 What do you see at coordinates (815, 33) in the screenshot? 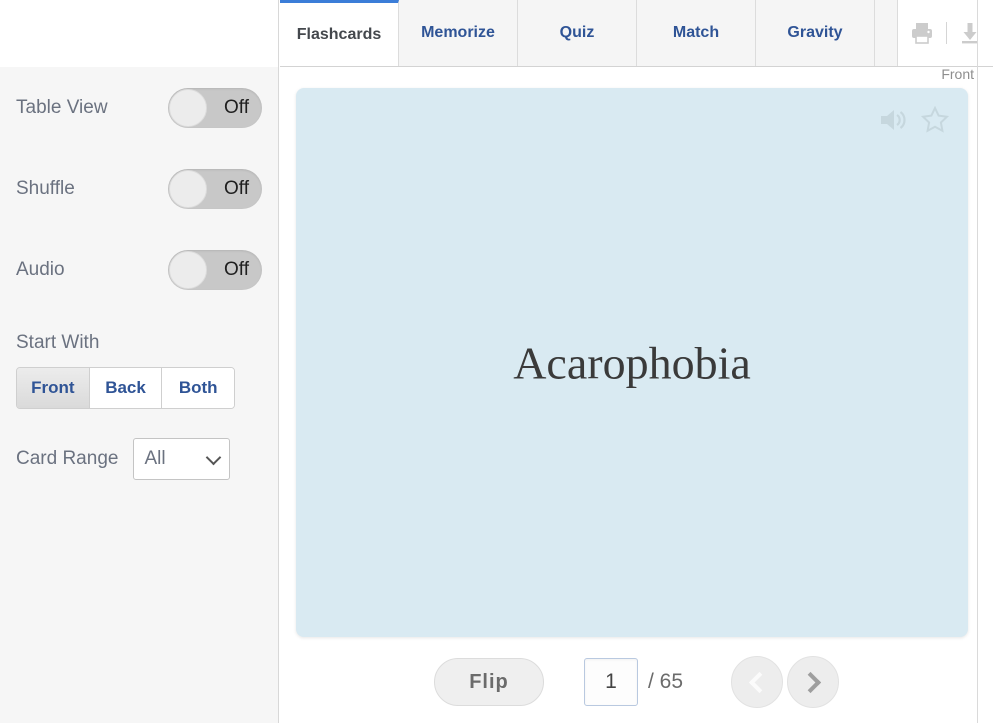
I see `tab-gravity: Gravity` at bounding box center [815, 33].